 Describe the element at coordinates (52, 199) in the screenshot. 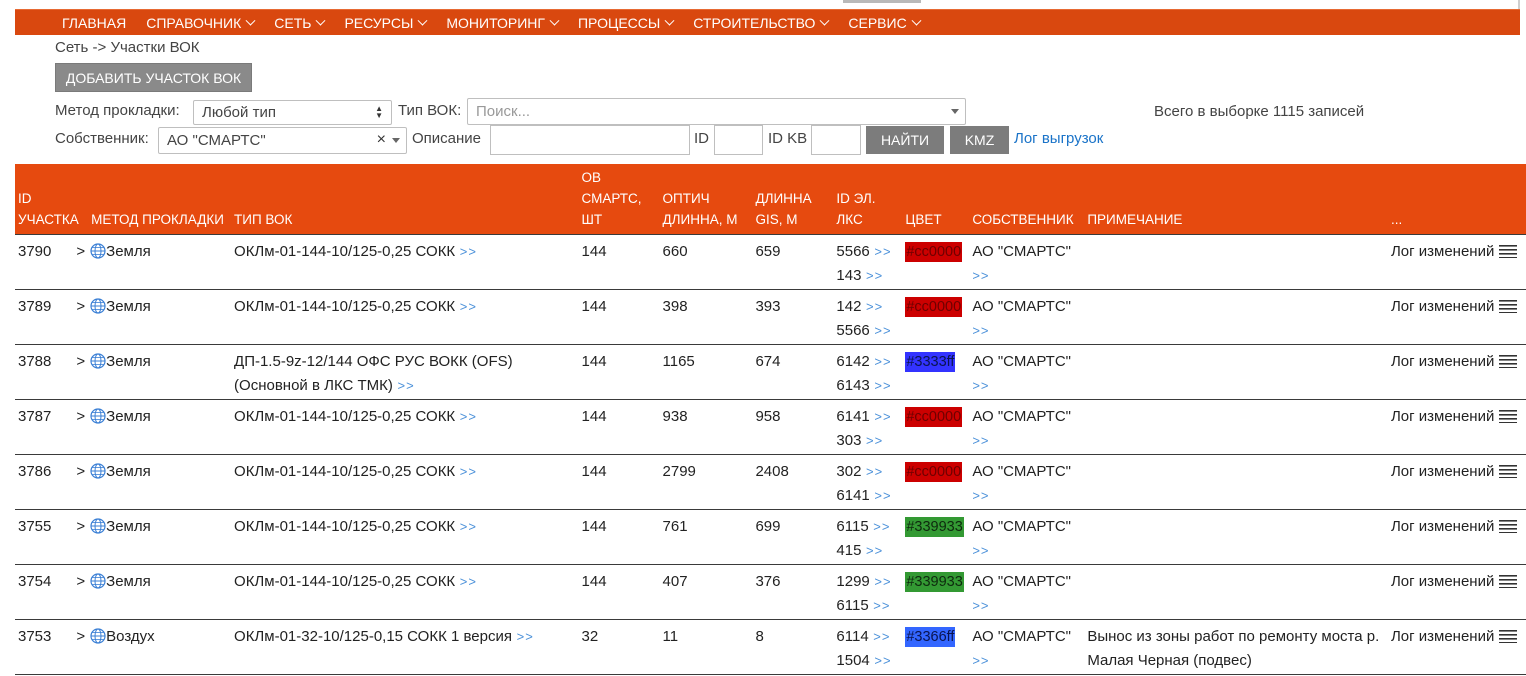

I see `column-header: ID УЧАСТКА` at that location.